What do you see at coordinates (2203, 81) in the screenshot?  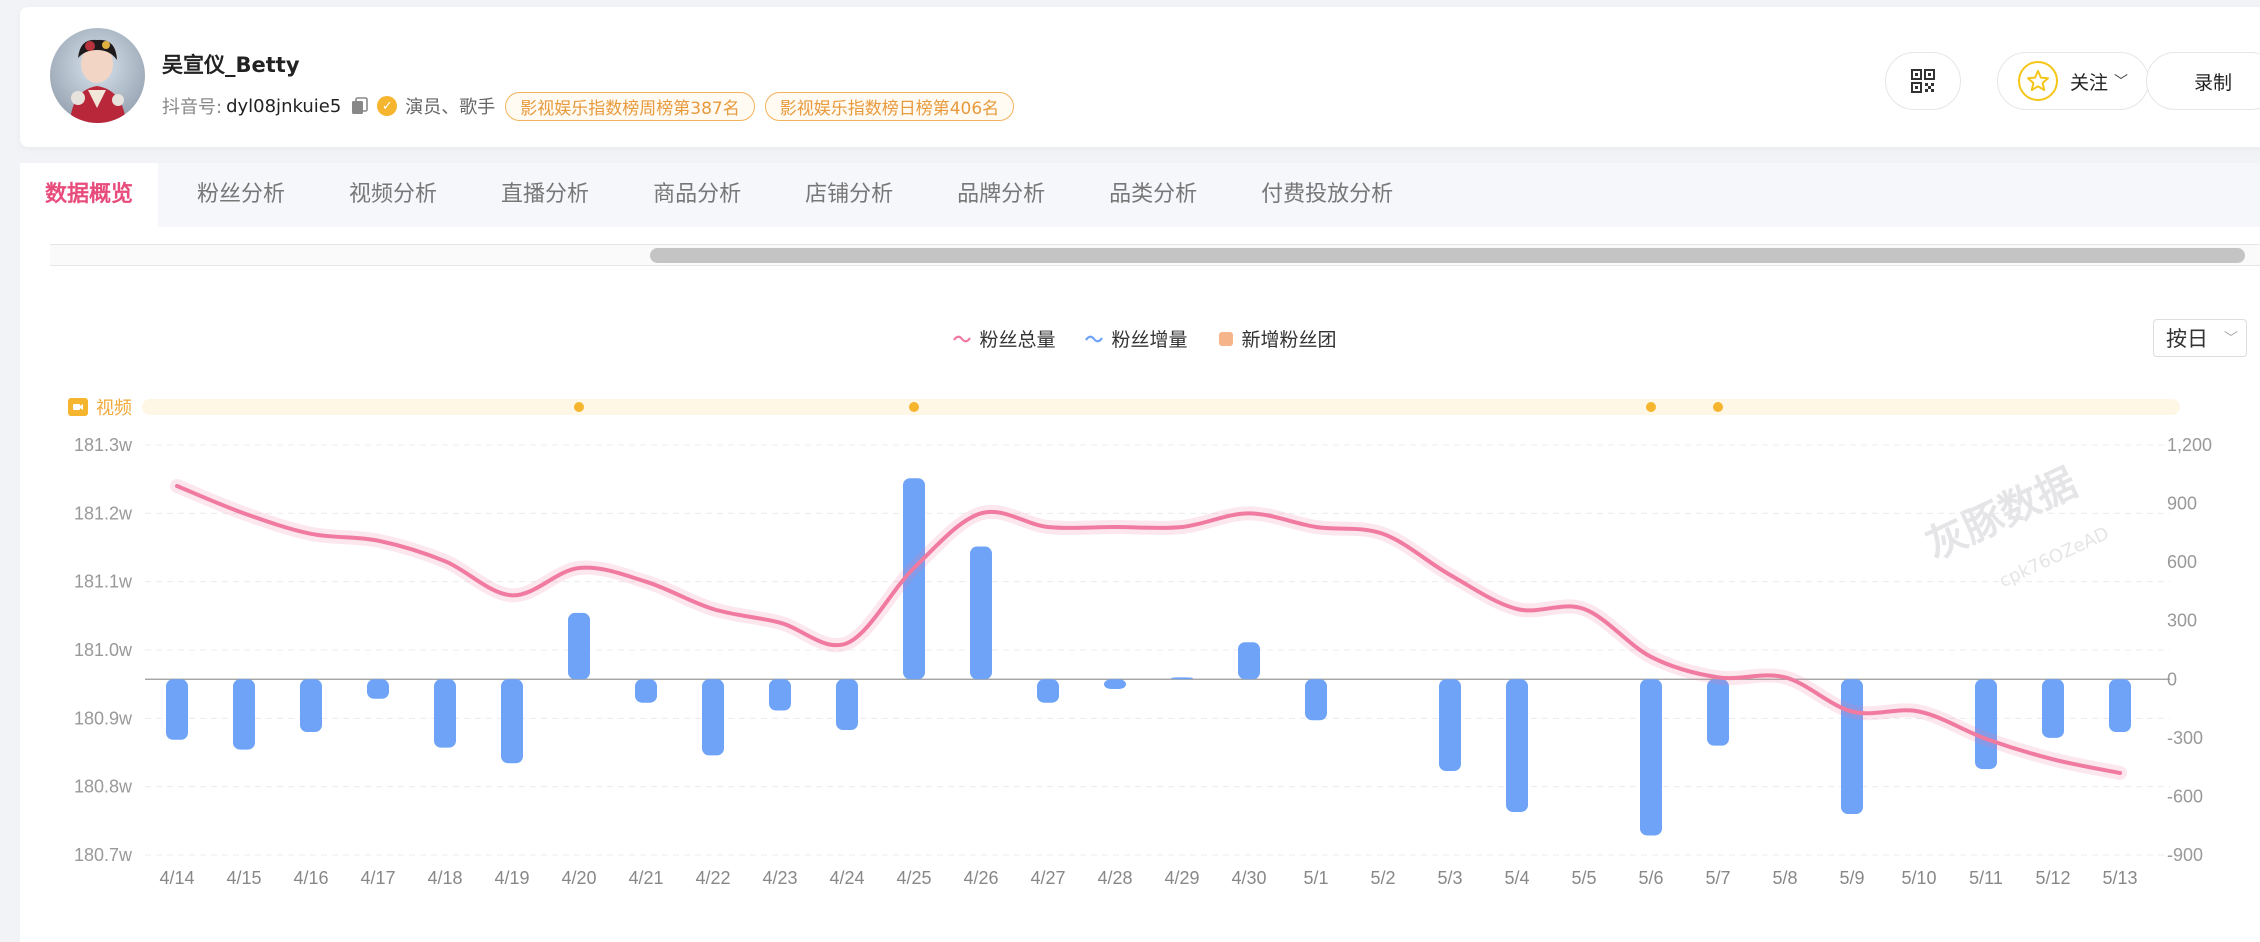 I see `record-button: 录制` at bounding box center [2203, 81].